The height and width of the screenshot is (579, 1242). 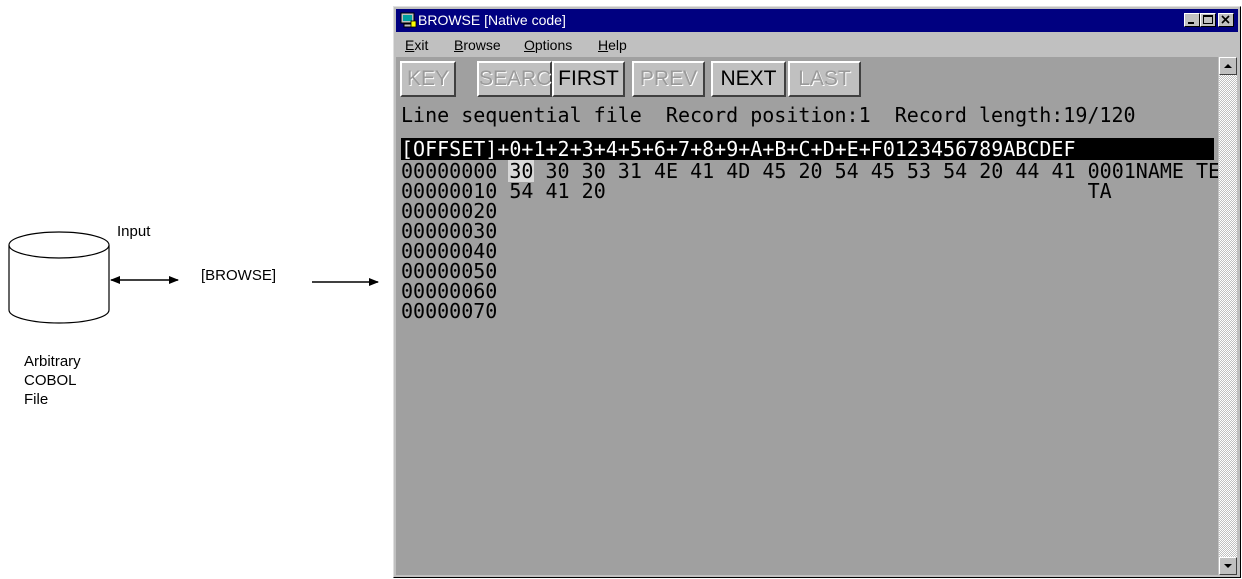 I want to click on column-header: +0, so click(x=509, y=149).